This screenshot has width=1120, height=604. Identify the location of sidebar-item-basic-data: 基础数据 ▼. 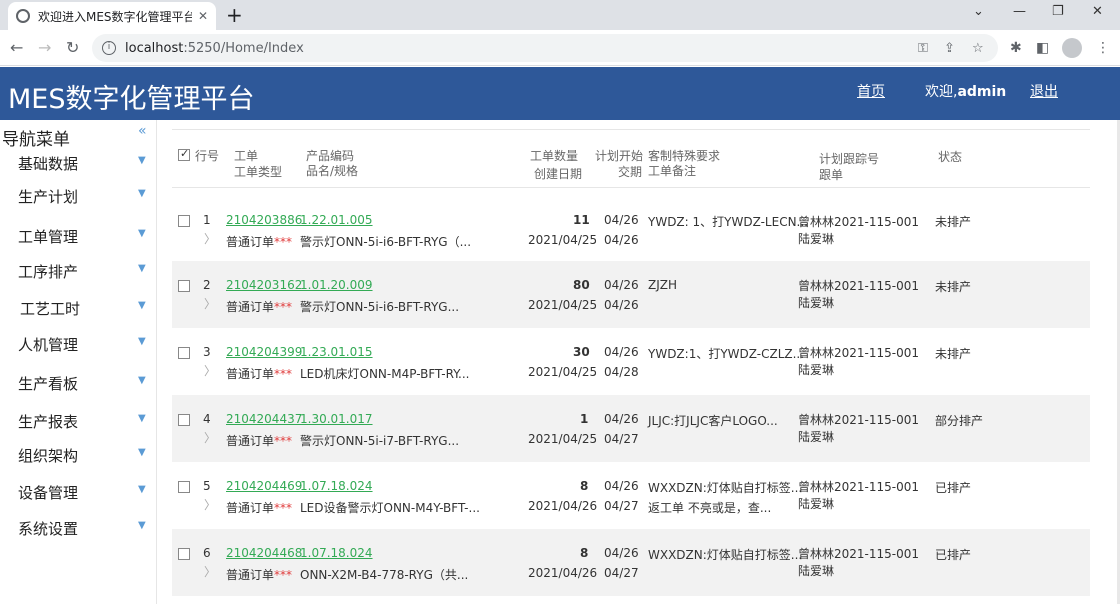
(78, 165).